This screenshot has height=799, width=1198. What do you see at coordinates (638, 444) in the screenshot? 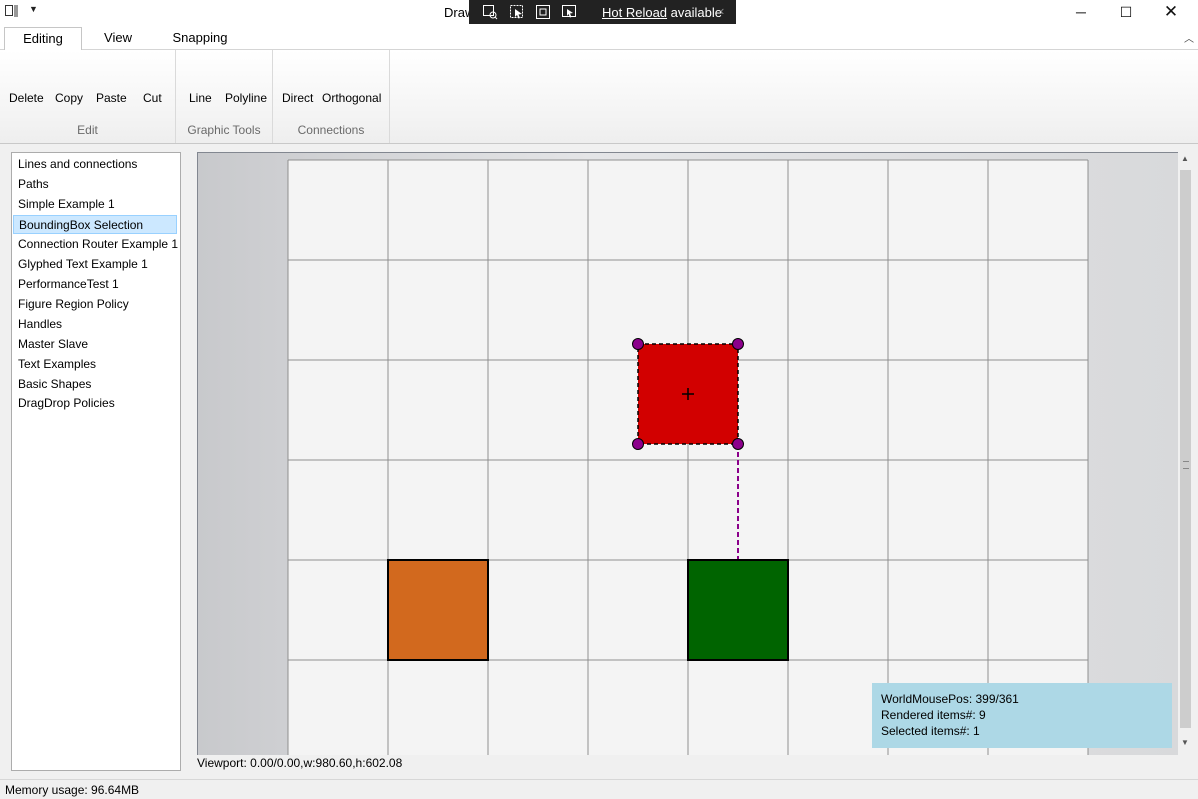
I see `resize-handle-bottom-left` at bounding box center [638, 444].